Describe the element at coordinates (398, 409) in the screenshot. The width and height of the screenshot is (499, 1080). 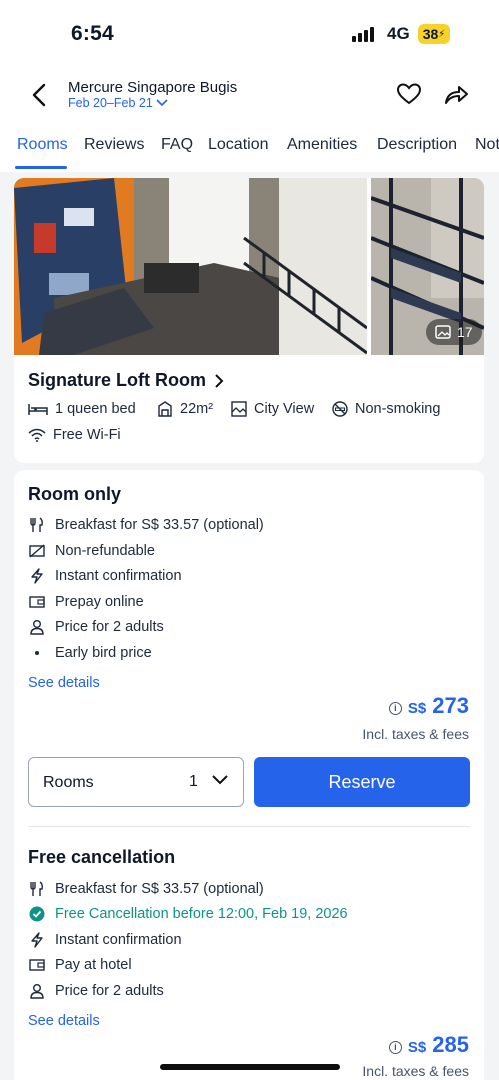
I see `smoking-text: Non-smoking` at that location.